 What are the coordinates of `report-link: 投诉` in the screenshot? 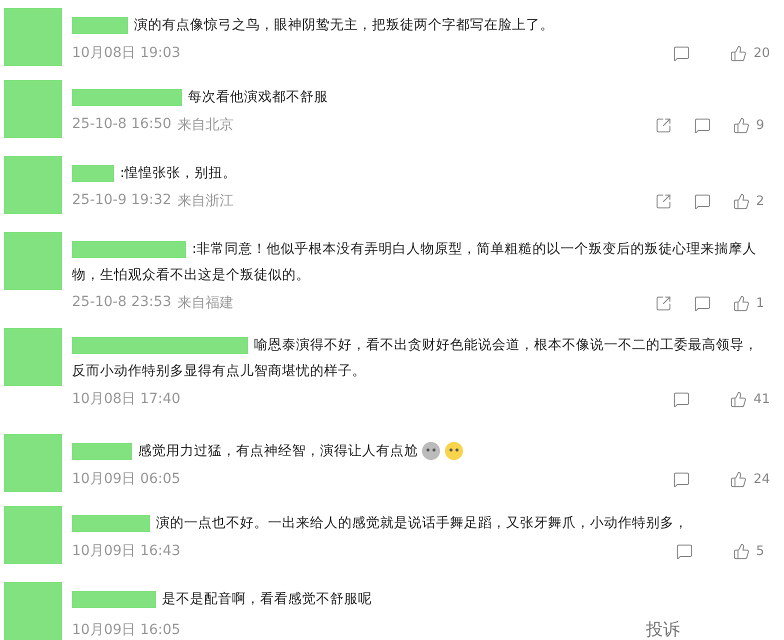 It's located at (663, 629).